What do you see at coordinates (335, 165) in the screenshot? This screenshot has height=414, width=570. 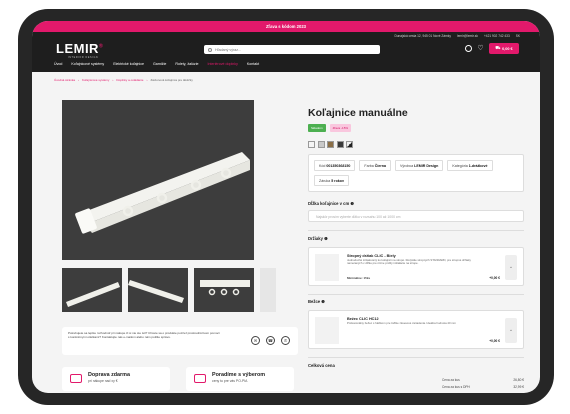 I see `spec-code: Kód 001350368150` at bounding box center [335, 165].